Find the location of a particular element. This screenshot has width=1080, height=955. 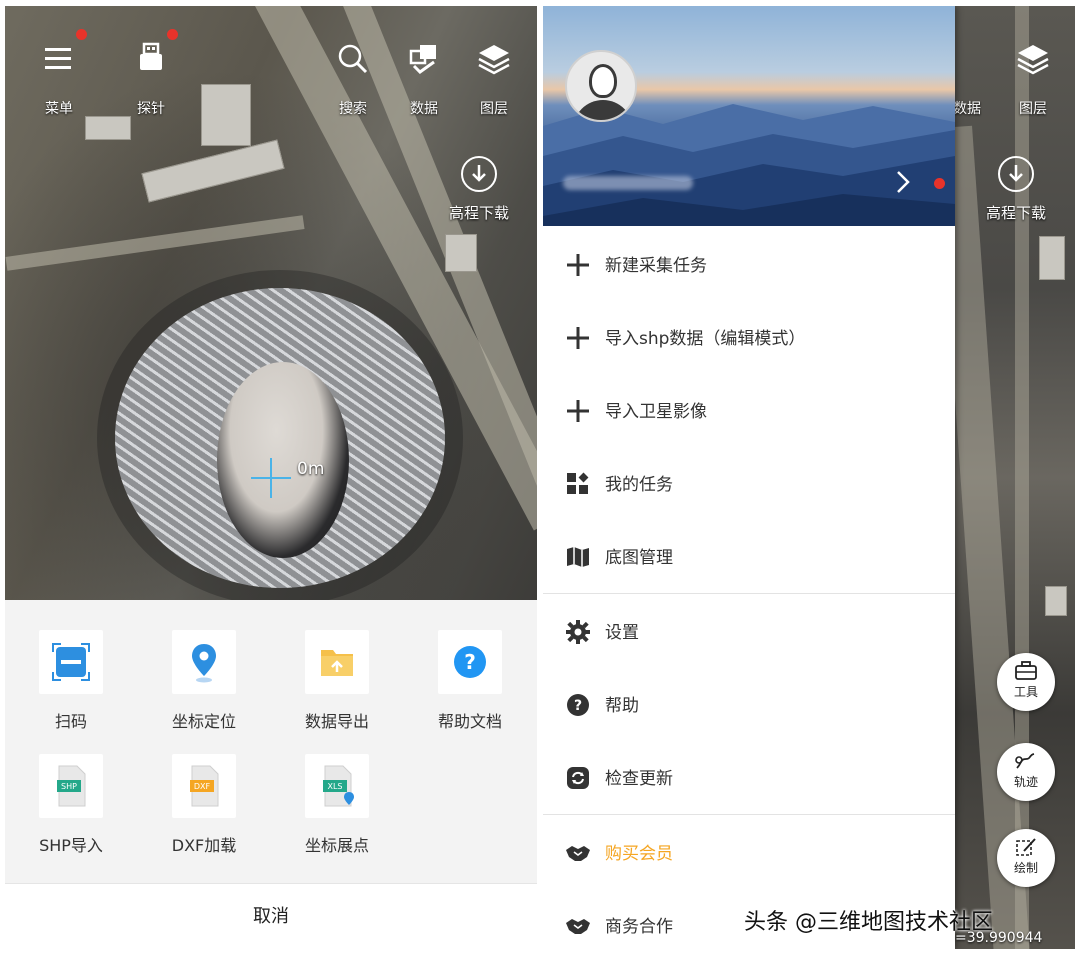

menu-label: 检查更新 is located at coordinates (639, 779).